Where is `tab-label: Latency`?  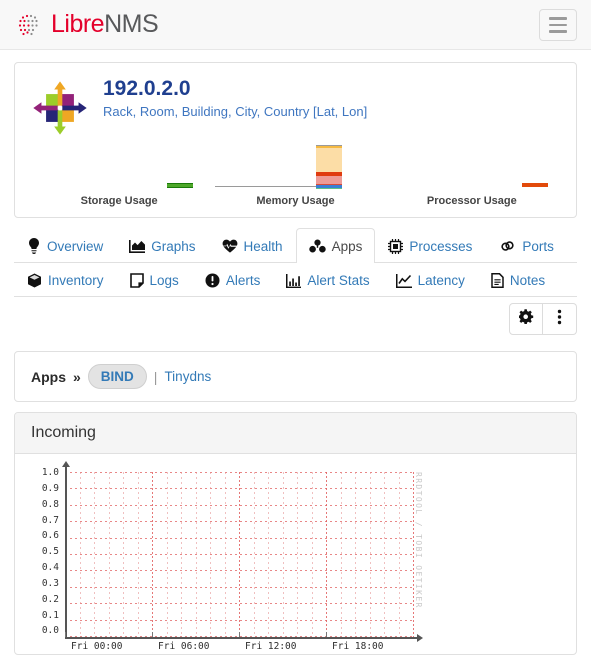
tab-label: Latency is located at coordinates (441, 280).